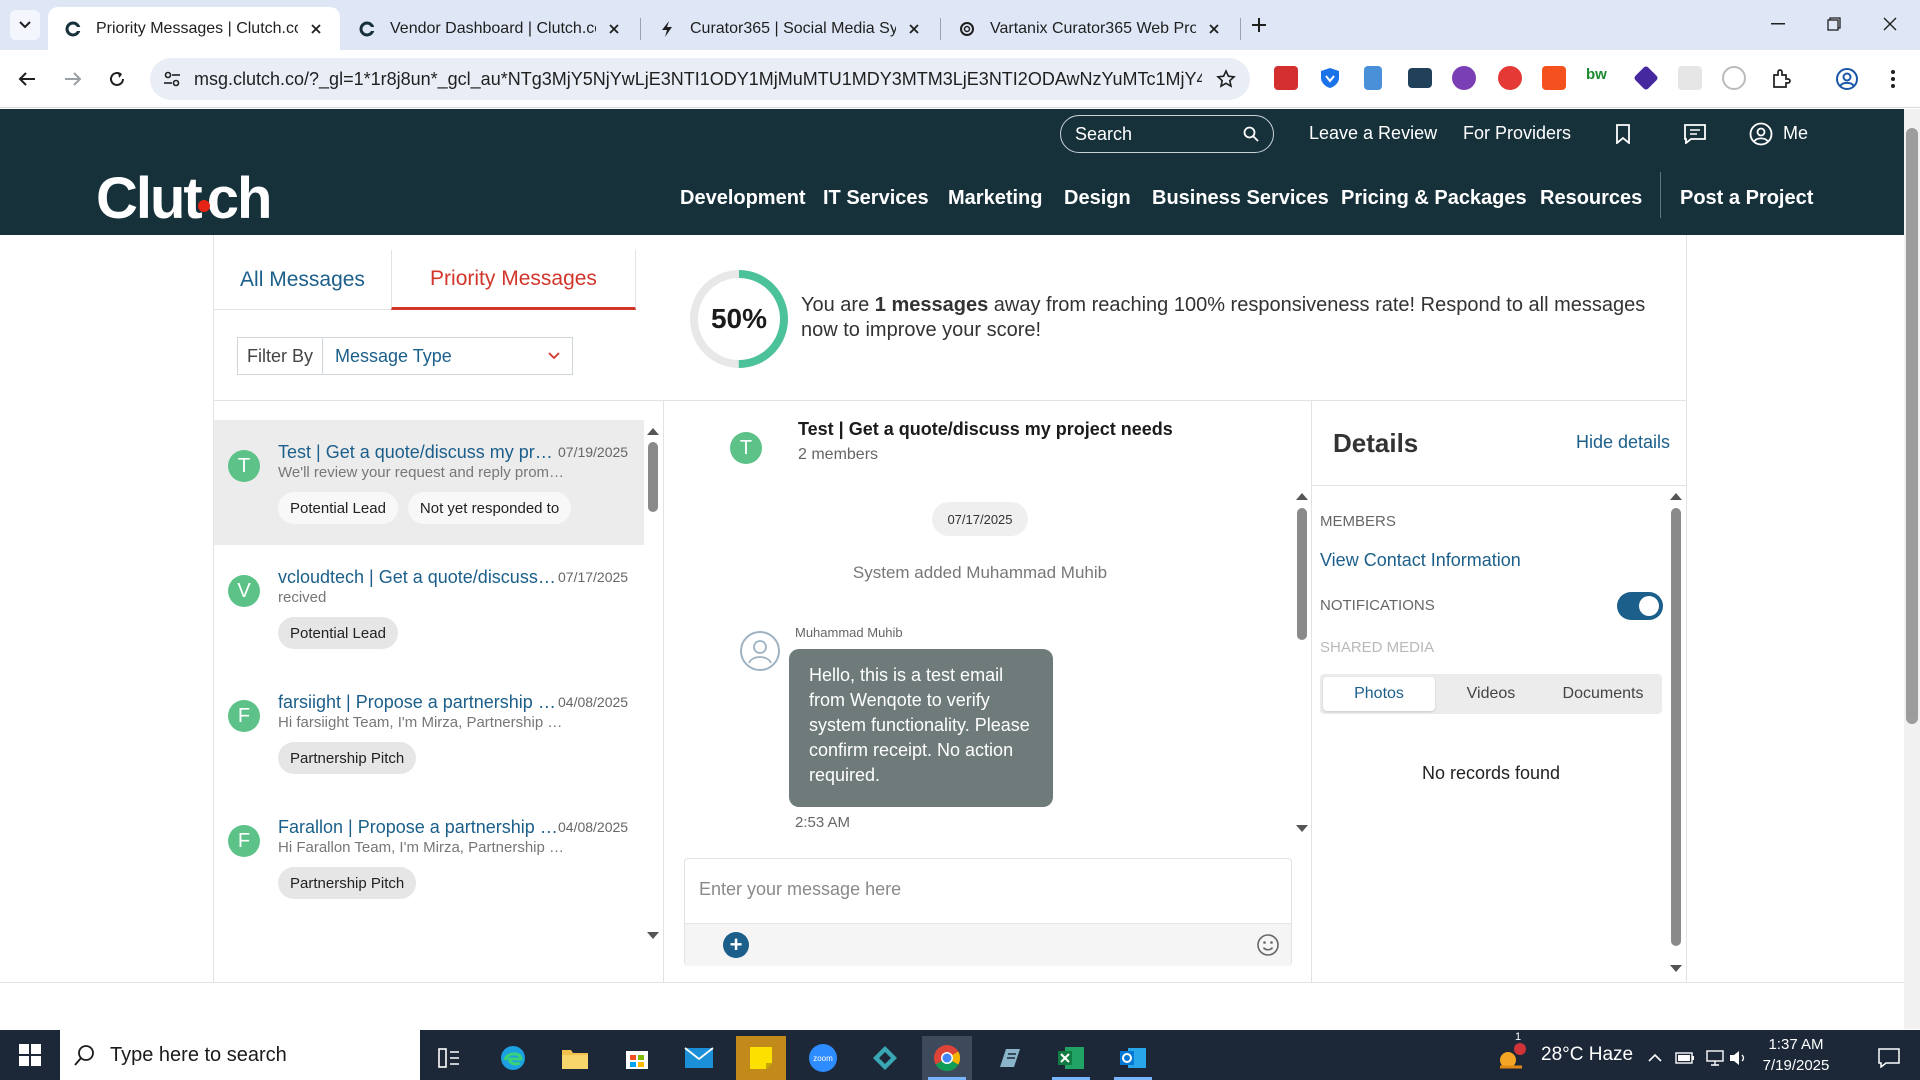 This screenshot has height=1080, width=1920. What do you see at coordinates (1510, 78) in the screenshot?
I see `pokeball-extension-icon` at bounding box center [1510, 78].